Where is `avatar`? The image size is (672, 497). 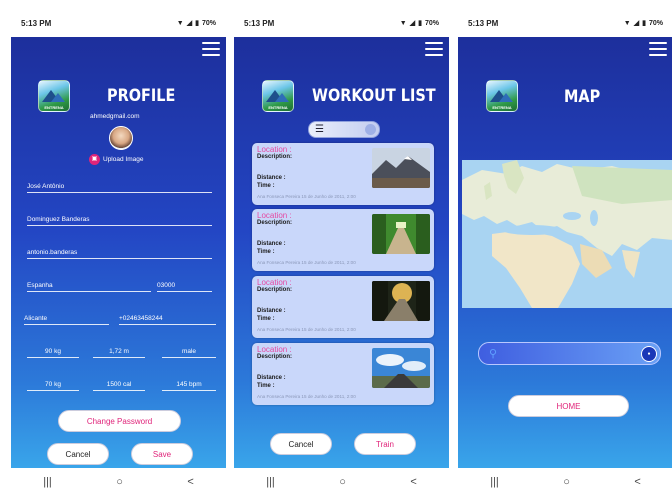
avatar is located at coordinates (121, 138).